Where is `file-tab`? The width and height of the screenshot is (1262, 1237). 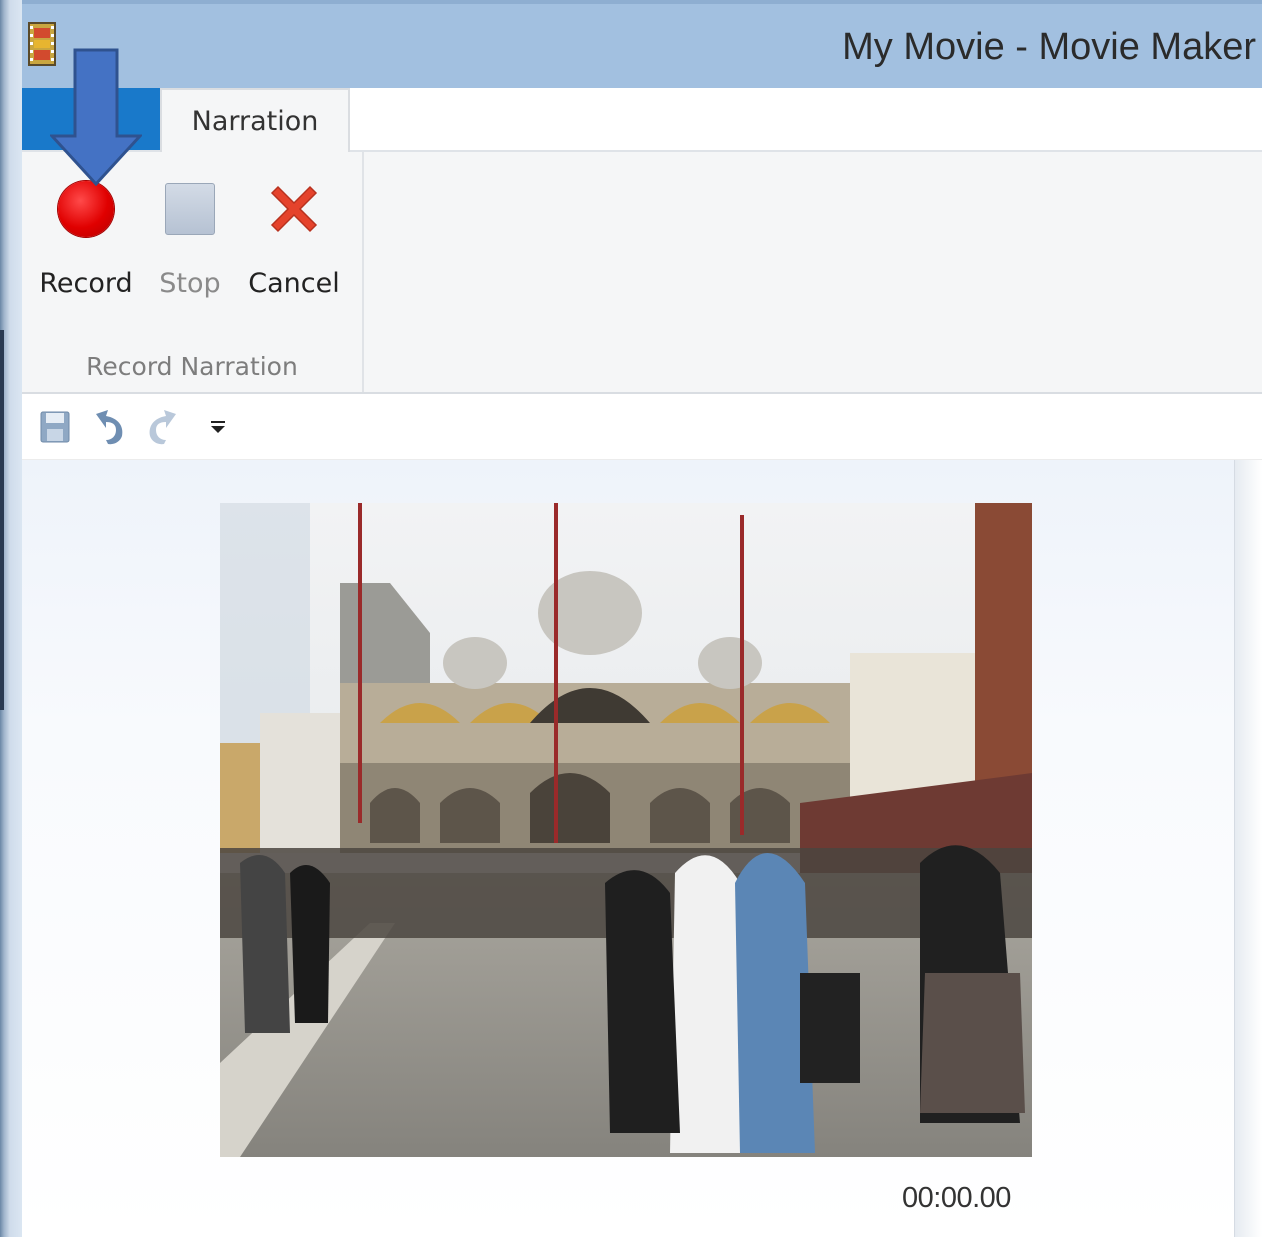
file-tab is located at coordinates (91, 119).